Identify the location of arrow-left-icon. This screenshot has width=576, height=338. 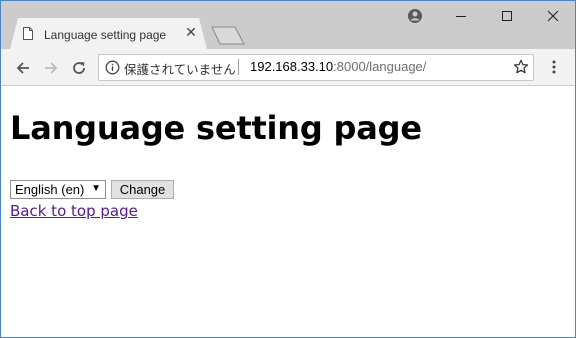
(22, 68).